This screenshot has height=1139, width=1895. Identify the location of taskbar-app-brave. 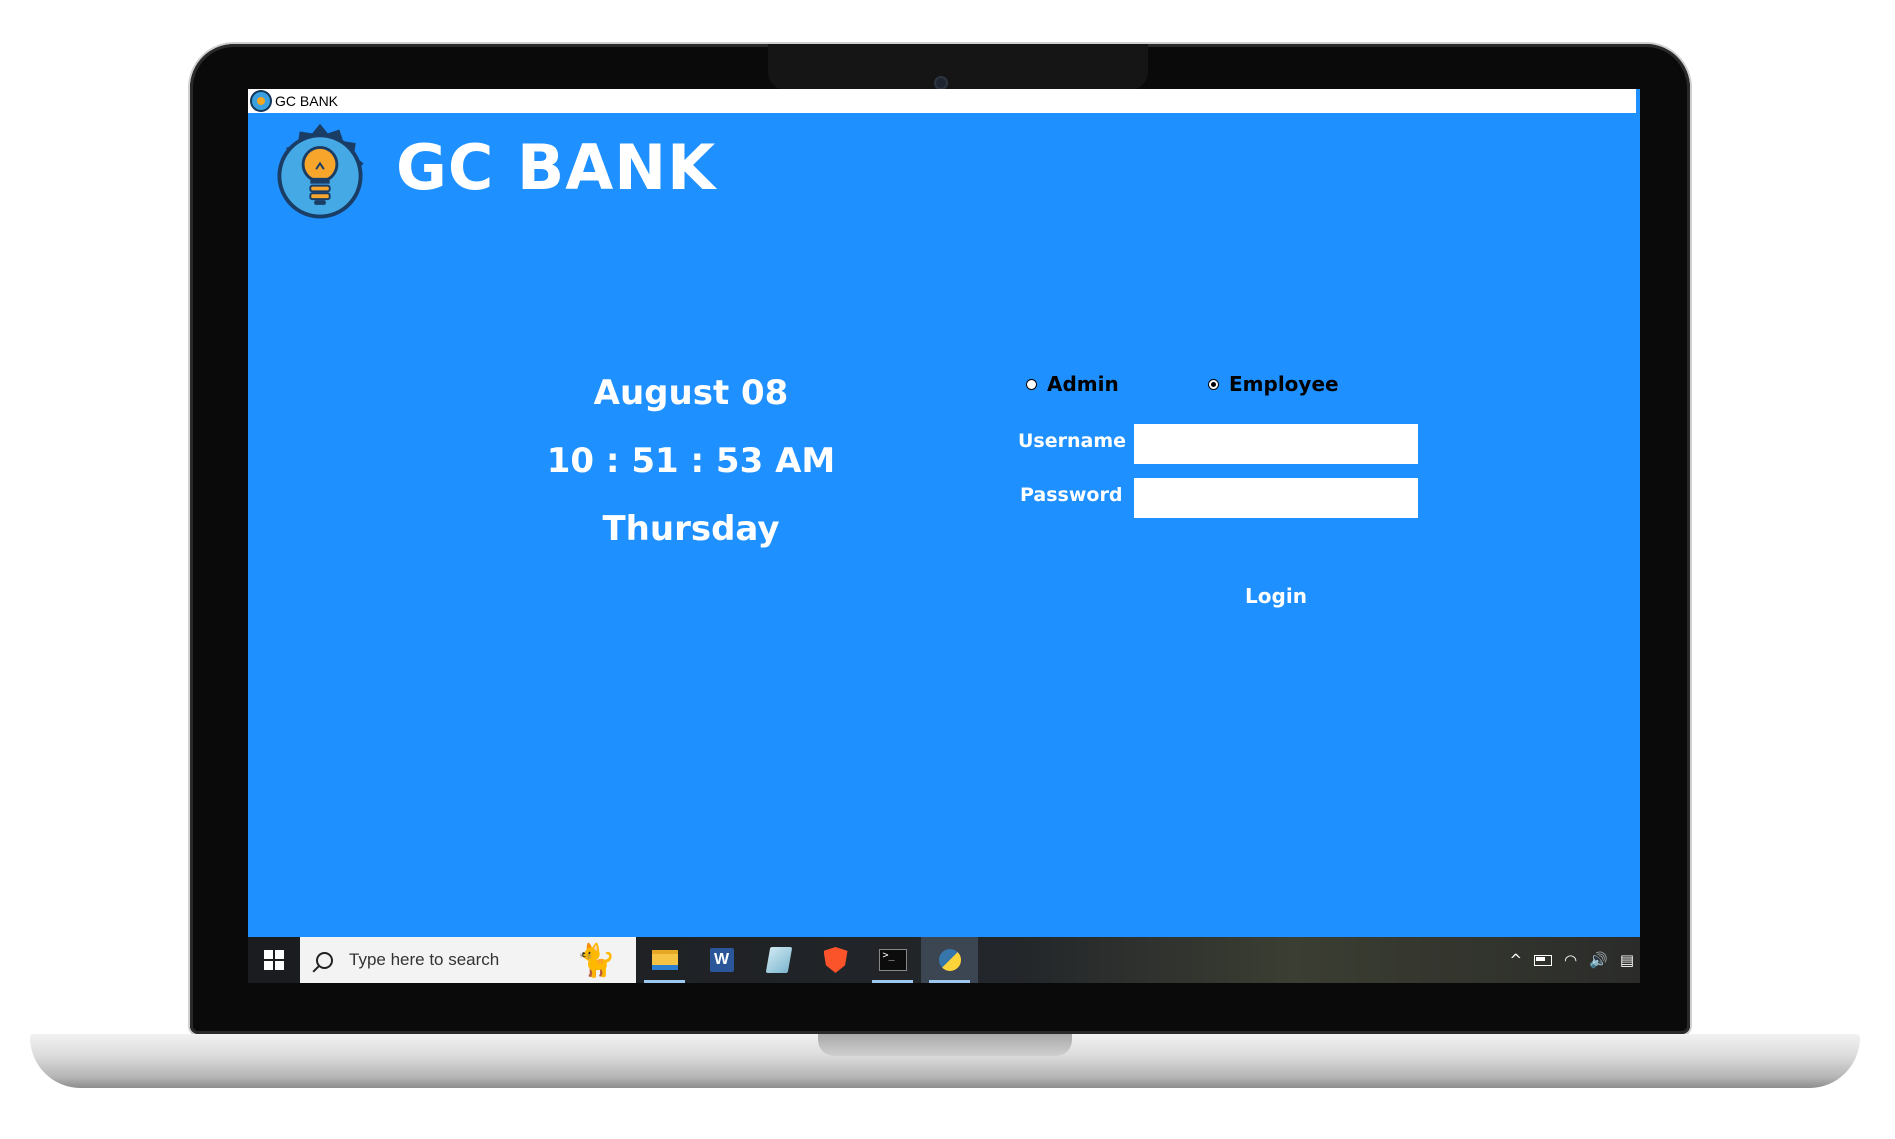
(835, 960).